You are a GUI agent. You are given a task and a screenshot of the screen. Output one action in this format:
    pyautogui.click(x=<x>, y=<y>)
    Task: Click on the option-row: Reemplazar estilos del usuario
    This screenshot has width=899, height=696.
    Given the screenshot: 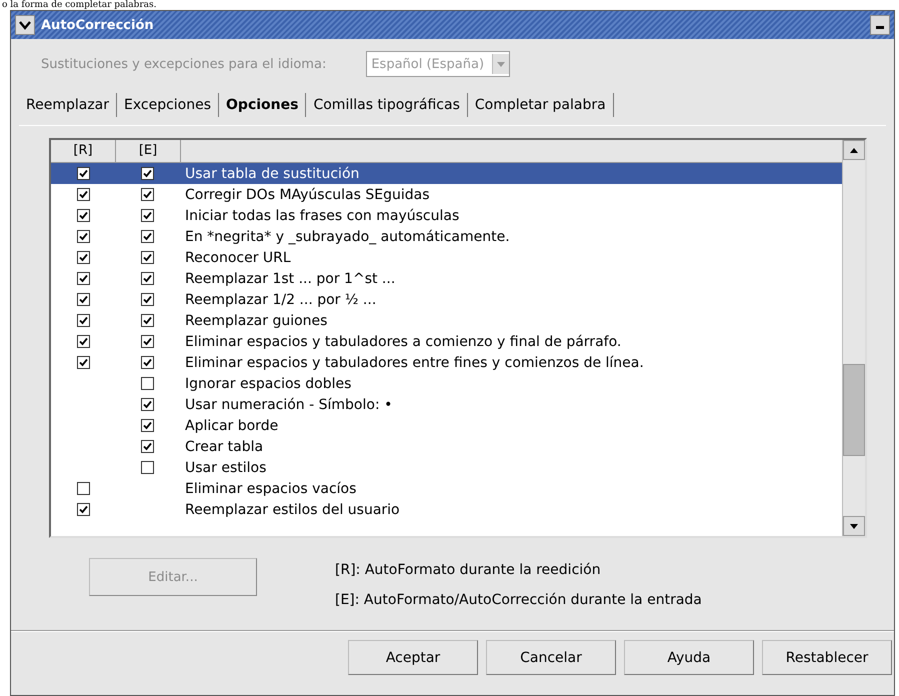 What is the action you would take?
    pyautogui.click(x=446, y=509)
    